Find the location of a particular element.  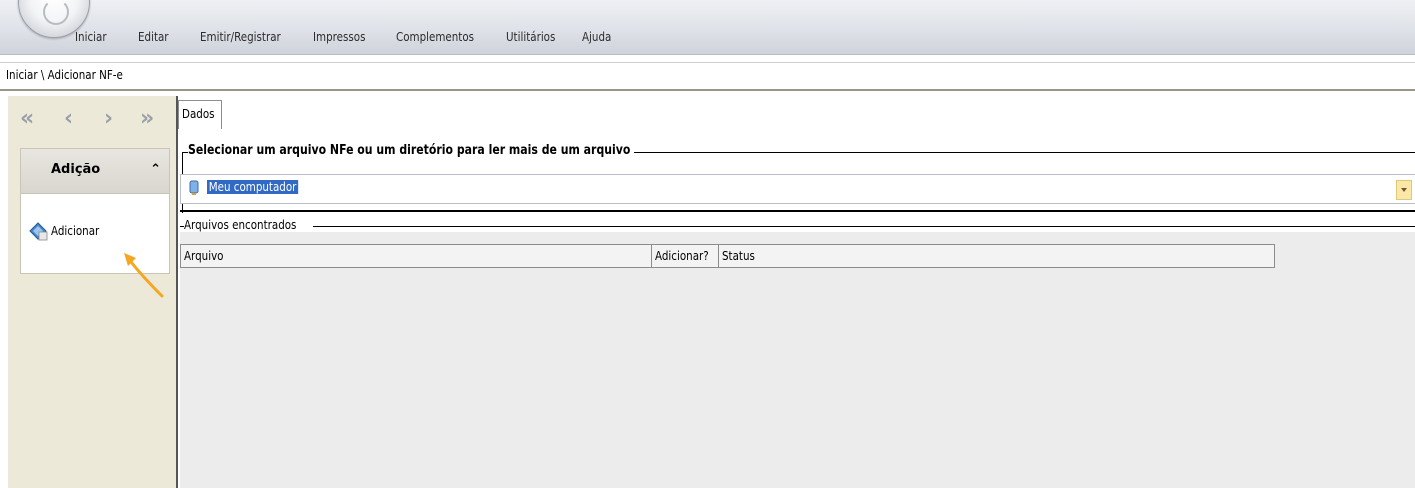

group-title: Adição is located at coordinates (76, 169).